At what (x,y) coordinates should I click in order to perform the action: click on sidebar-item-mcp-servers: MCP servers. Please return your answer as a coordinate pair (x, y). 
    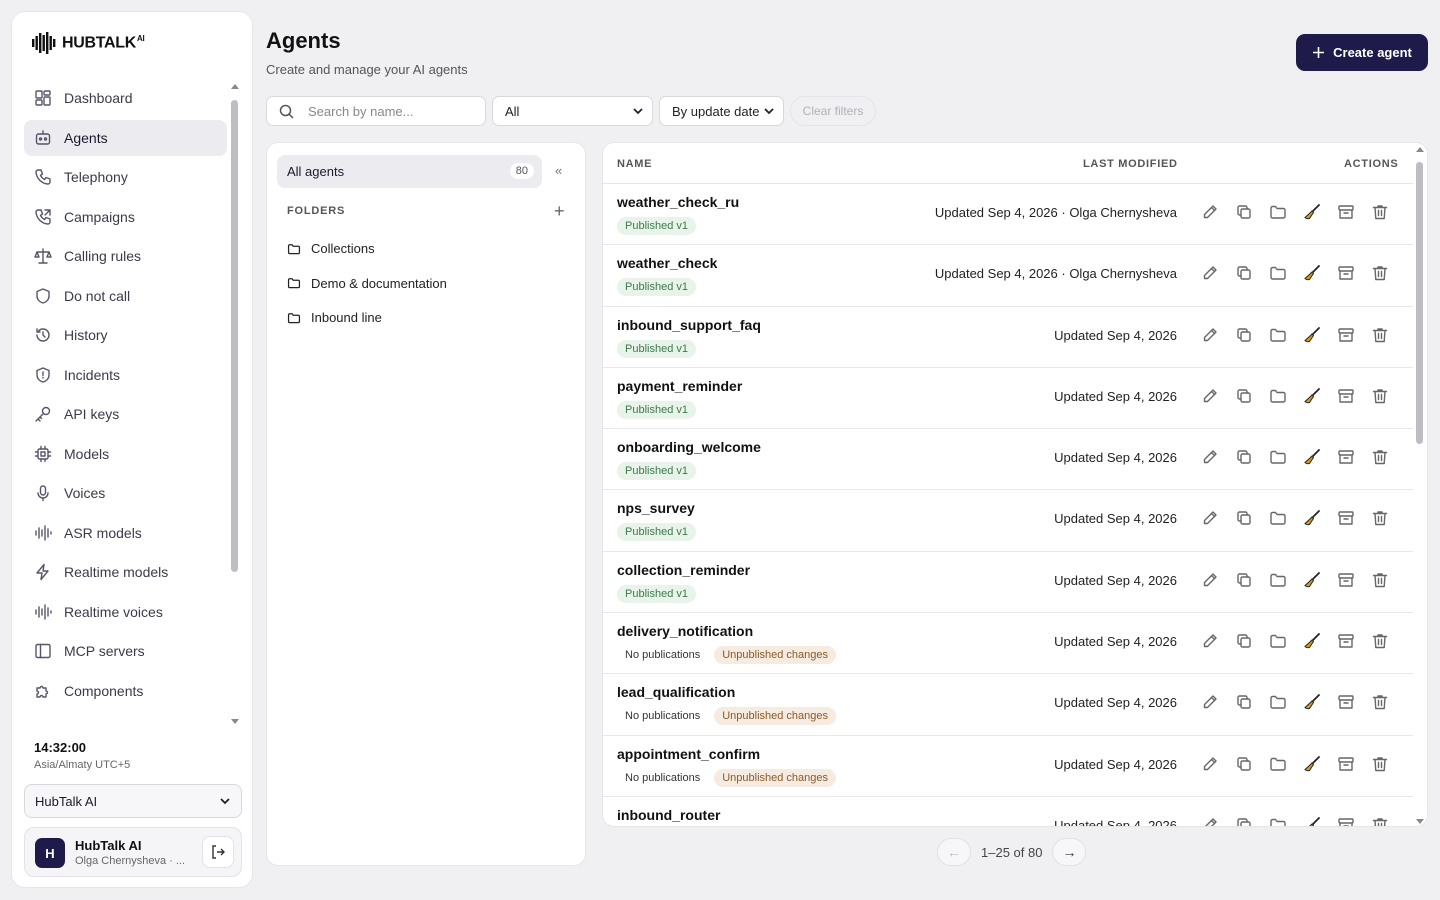
    Looking at the image, I should click on (125, 651).